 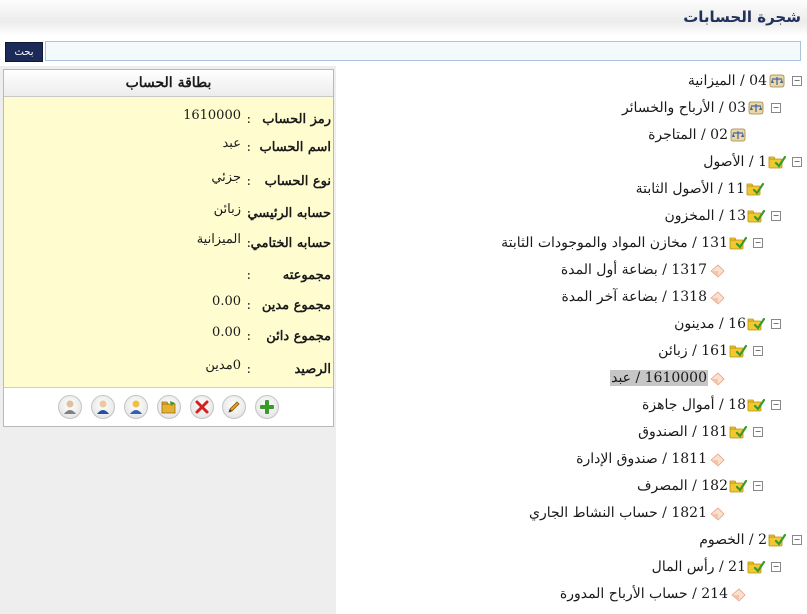 I want to click on tree-node-label: 1811 / صندوق الإدارة, so click(x=641, y=459).